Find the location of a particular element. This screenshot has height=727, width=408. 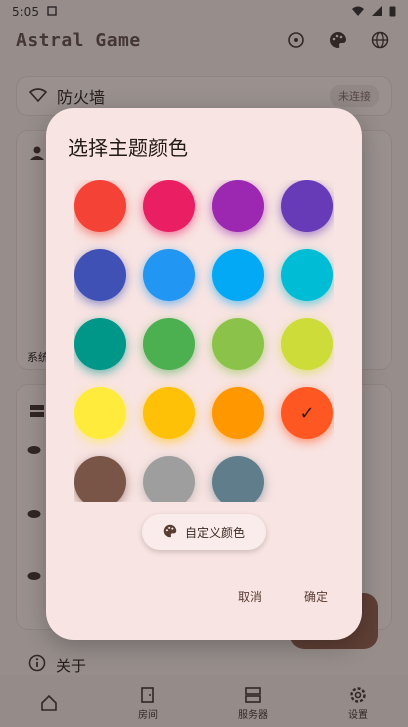

confirm-button: 确定 is located at coordinates (316, 596).